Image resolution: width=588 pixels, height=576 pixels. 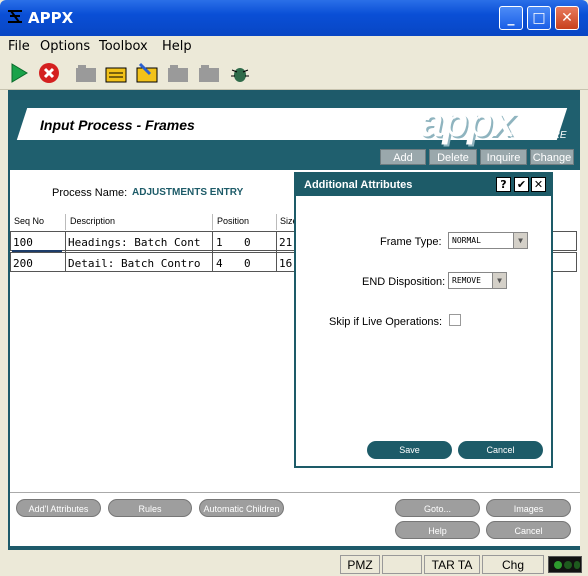 I want to click on addl-attributes-button: Add'l Attributes, so click(x=58, y=508).